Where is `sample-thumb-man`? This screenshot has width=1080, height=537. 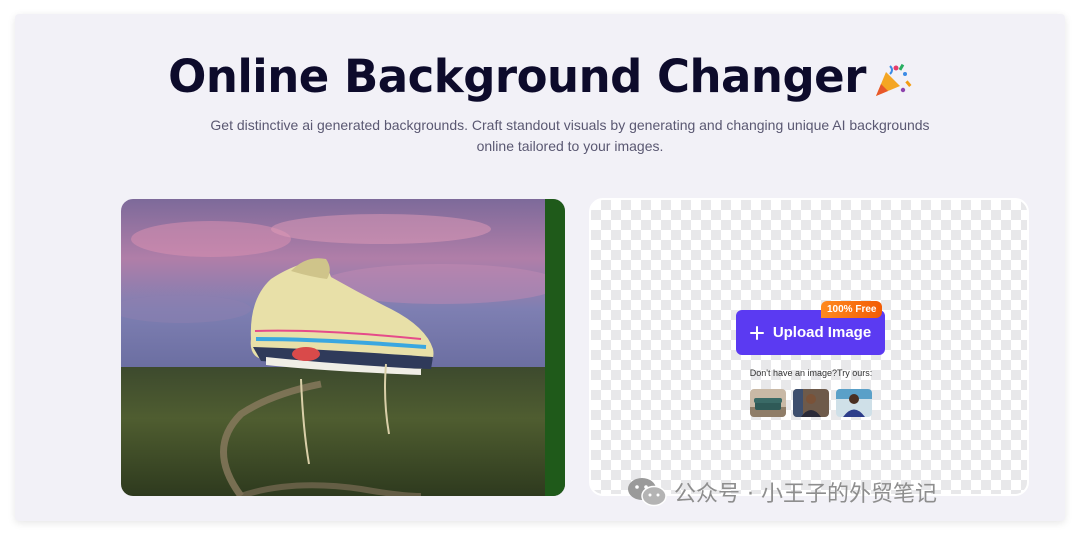
sample-thumb-man is located at coordinates (811, 403).